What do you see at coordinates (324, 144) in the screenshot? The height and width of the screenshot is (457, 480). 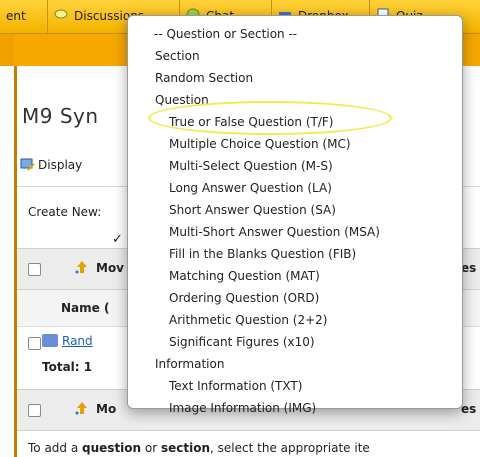 I see `menu-item-multiple-choice: Multiple Choice Question (MC)` at bounding box center [324, 144].